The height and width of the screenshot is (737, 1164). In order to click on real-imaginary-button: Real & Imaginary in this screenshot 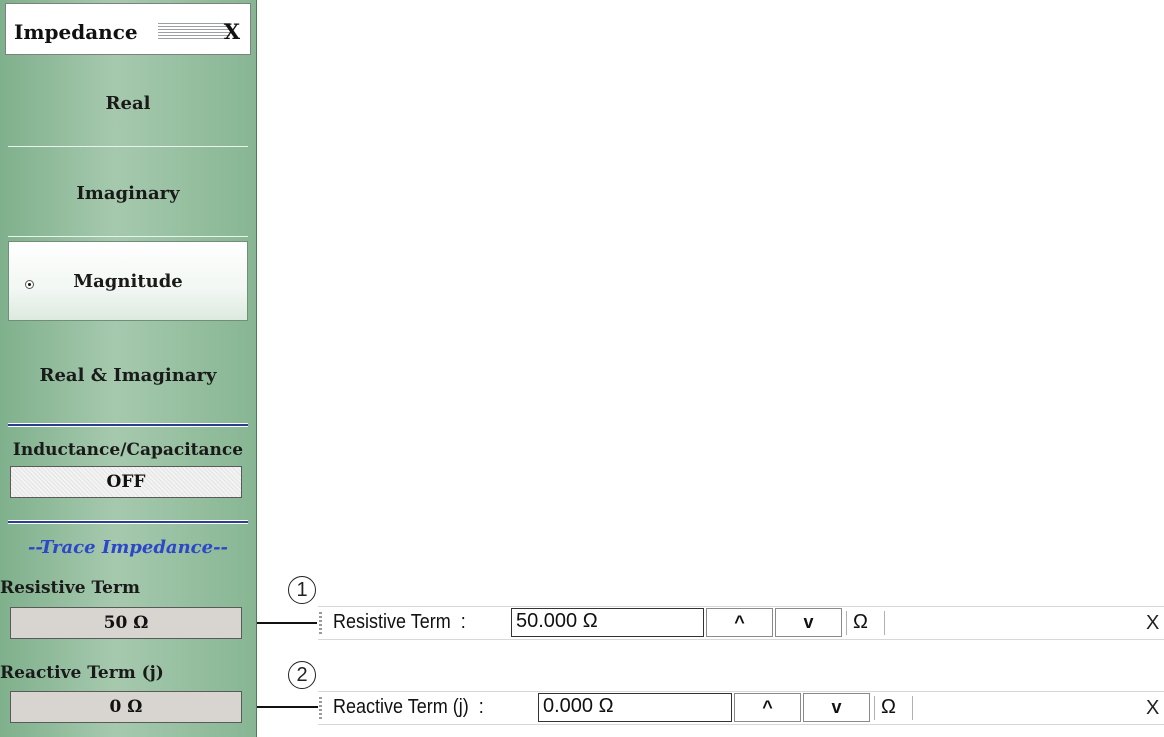, I will do `click(128, 375)`.